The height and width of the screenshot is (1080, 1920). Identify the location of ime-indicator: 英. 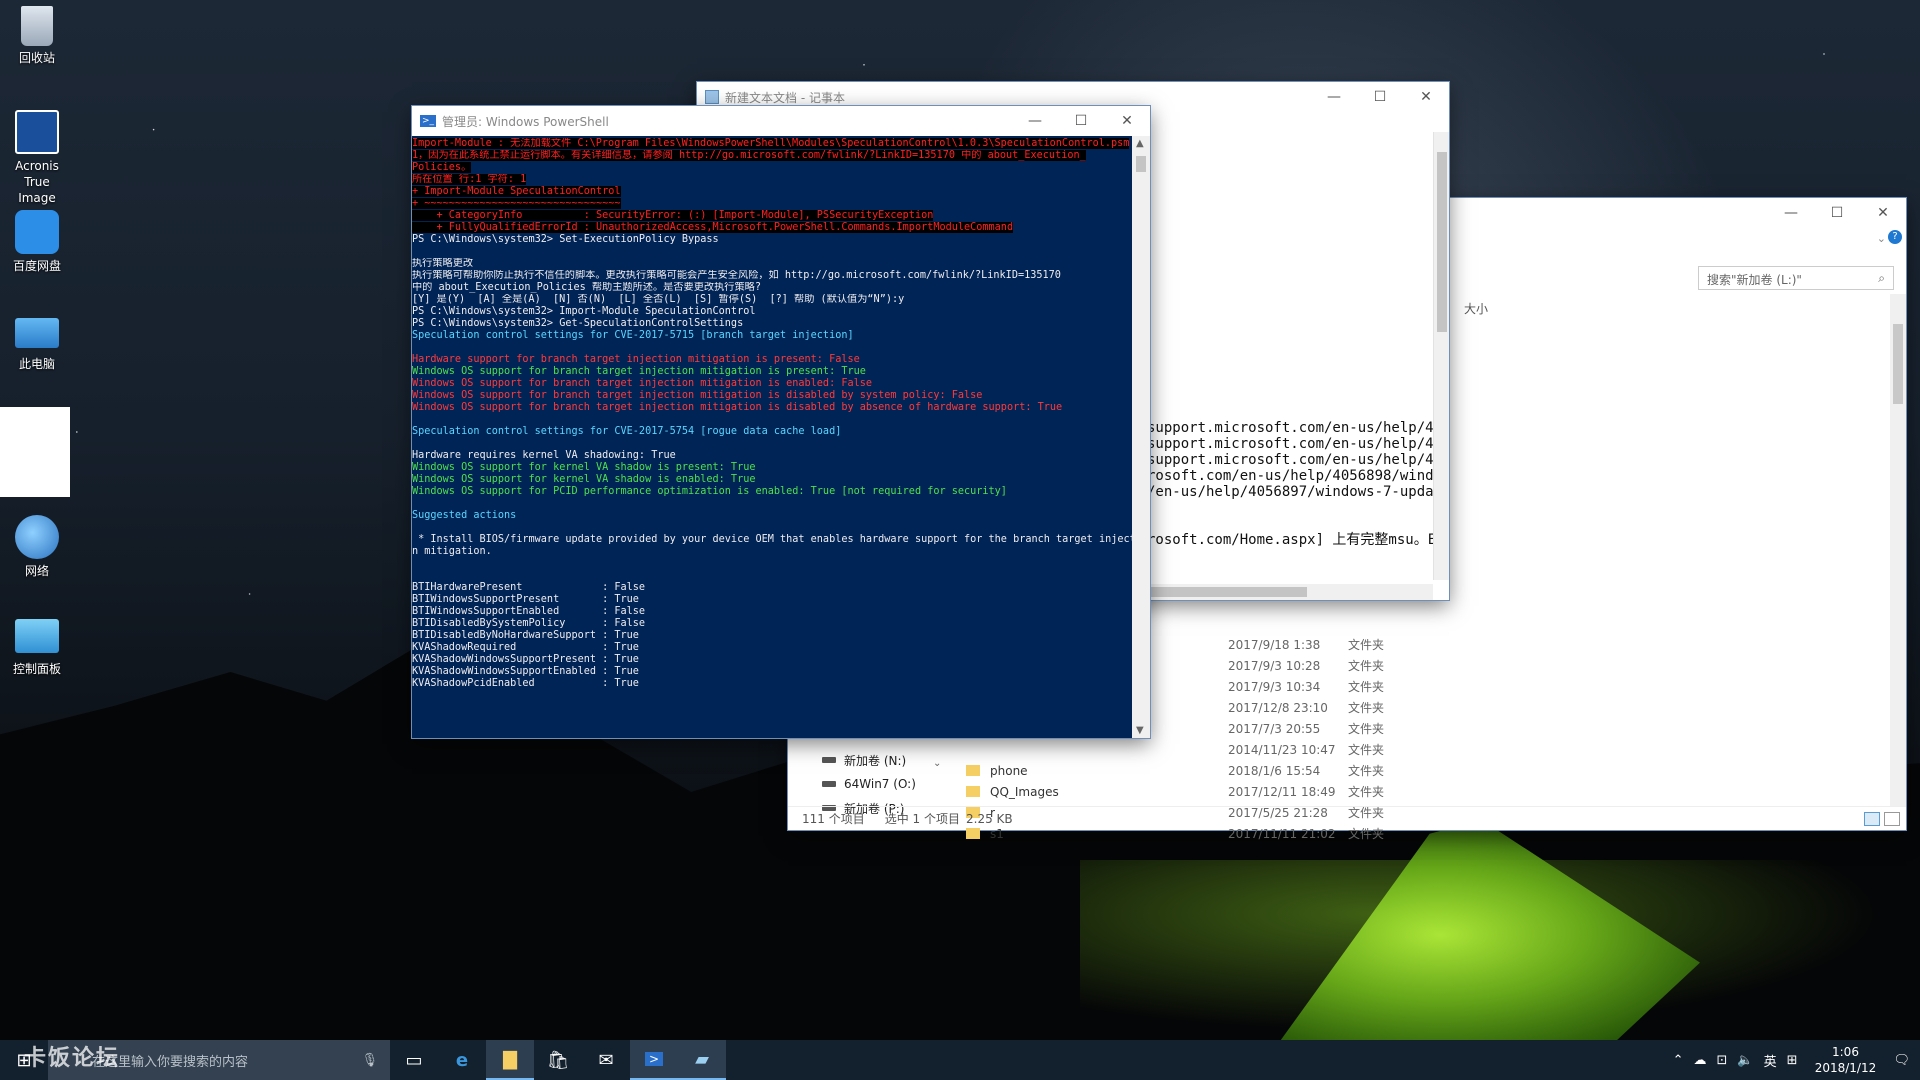
(1770, 1060).